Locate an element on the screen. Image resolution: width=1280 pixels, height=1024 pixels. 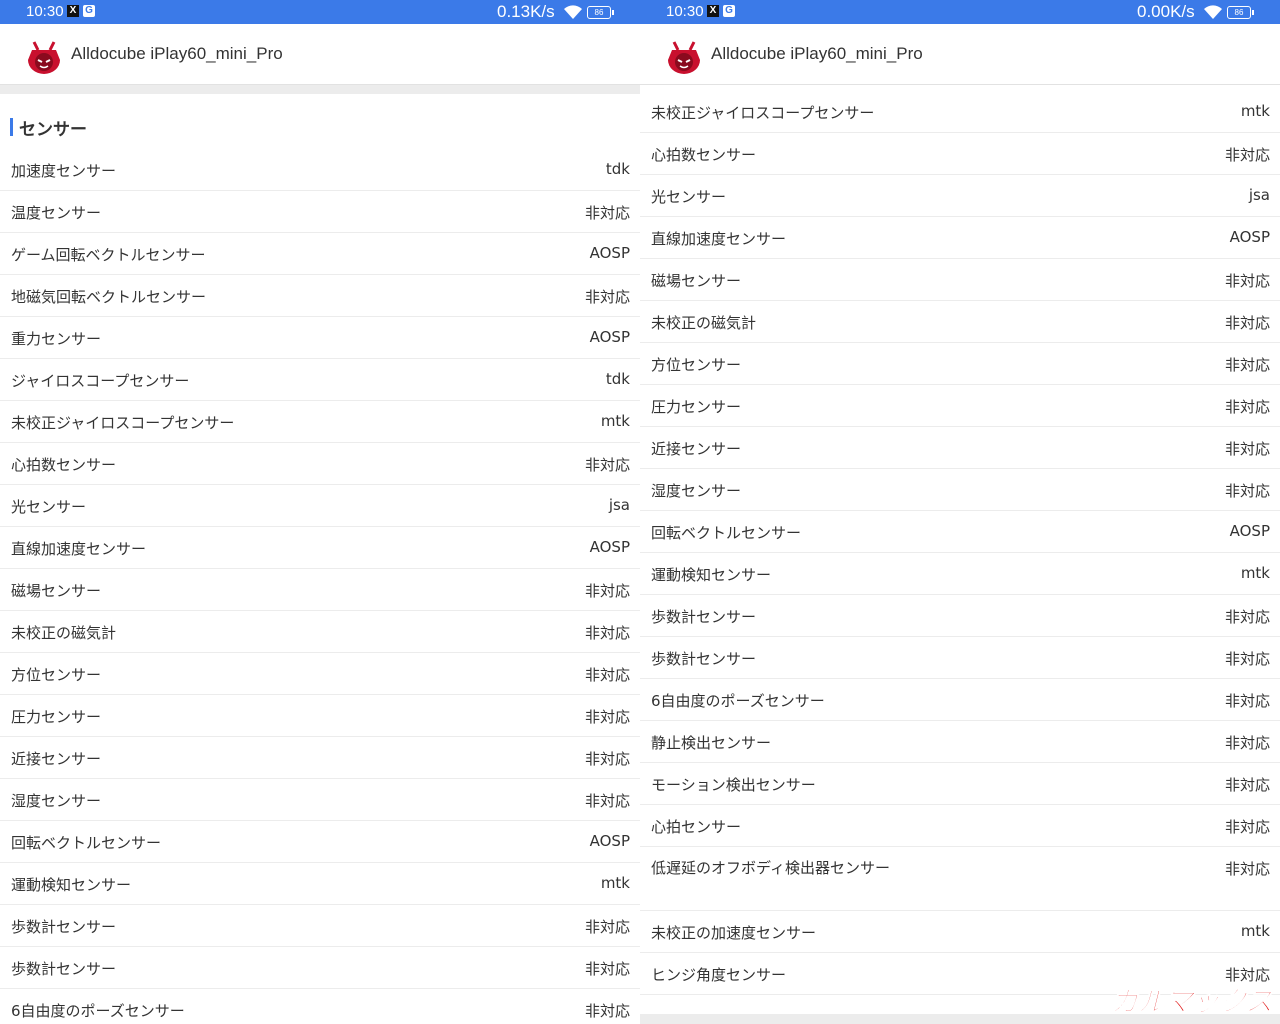
sensor-name: 運動検知センサー is located at coordinates (711, 575).